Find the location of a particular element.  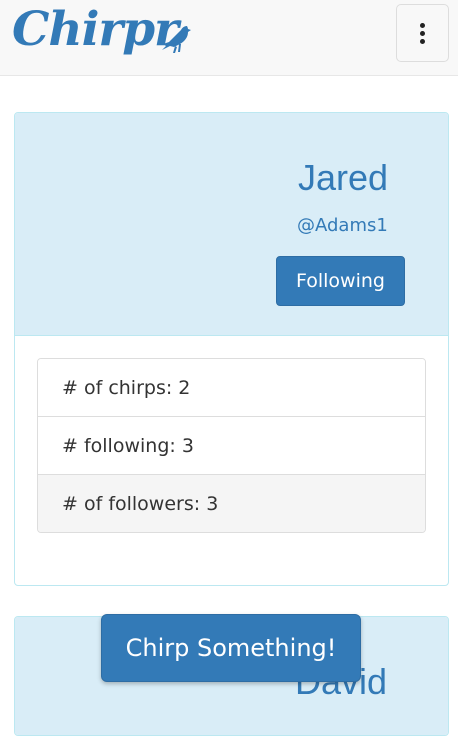

profile-handle: @Adams1 is located at coordinates (342, 225).